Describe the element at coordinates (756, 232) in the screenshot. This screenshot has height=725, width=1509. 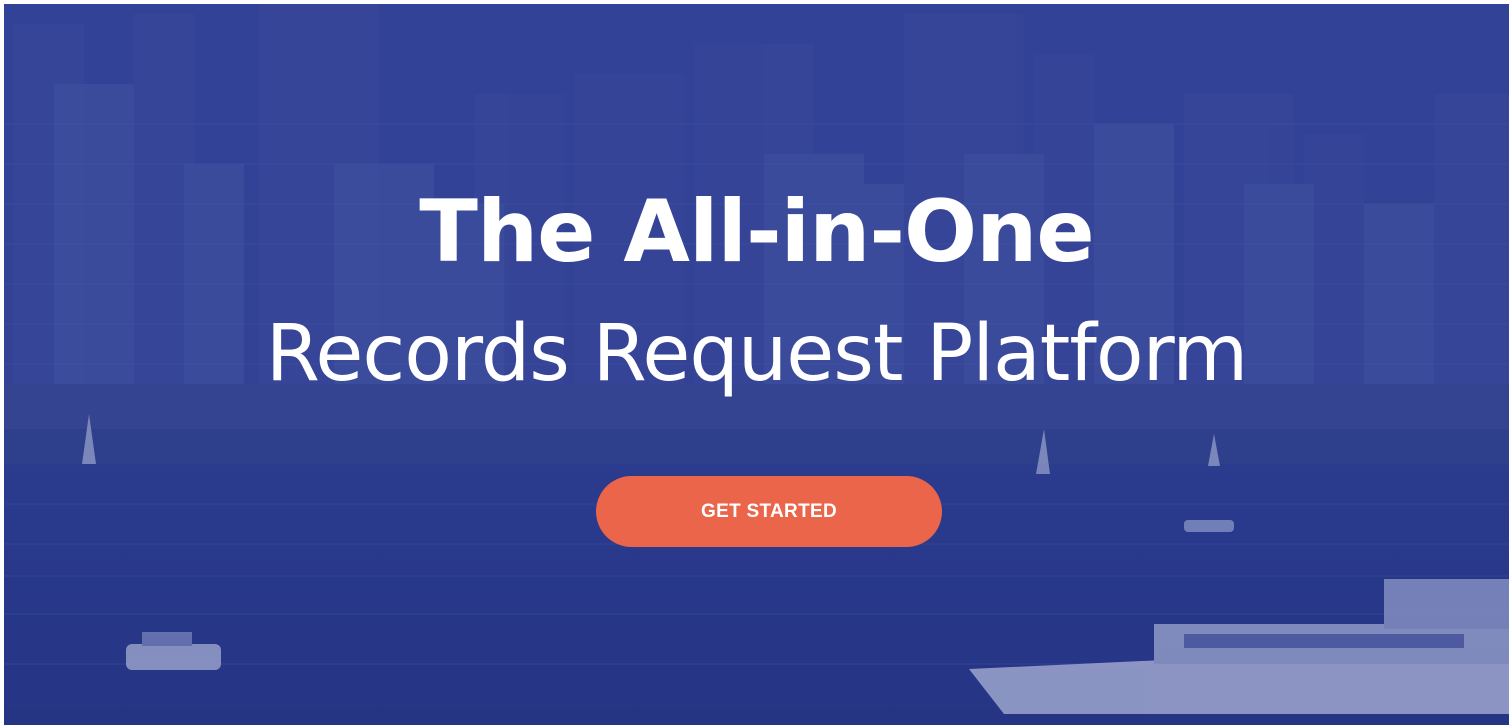
I see `hero-headline-primary: The All-in-One` at that location.